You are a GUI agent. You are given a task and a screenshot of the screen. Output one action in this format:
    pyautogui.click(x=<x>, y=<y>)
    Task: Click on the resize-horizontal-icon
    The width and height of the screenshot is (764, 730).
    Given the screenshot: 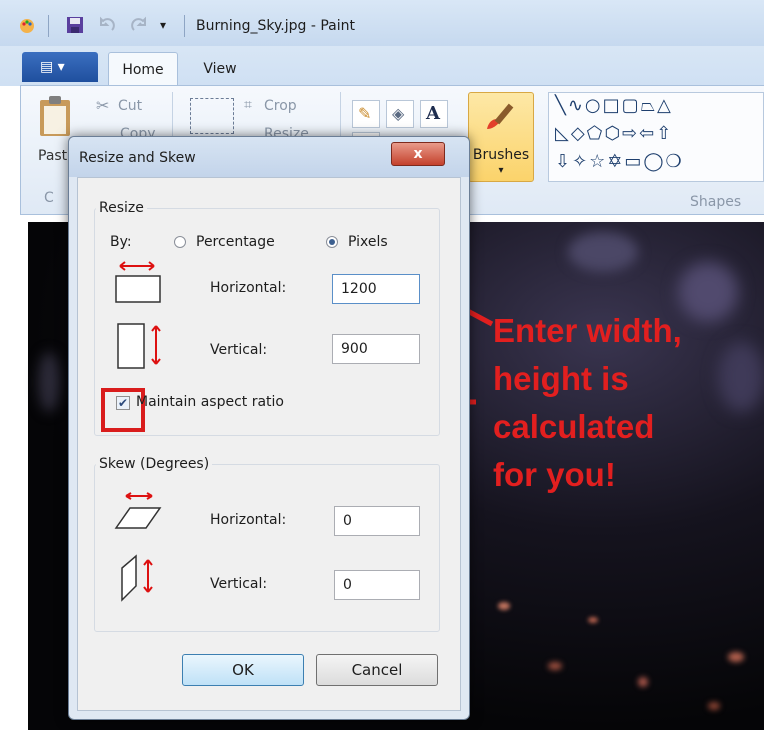 What is the action you would take?
    pyautogui.click(x=138, y=282)
    